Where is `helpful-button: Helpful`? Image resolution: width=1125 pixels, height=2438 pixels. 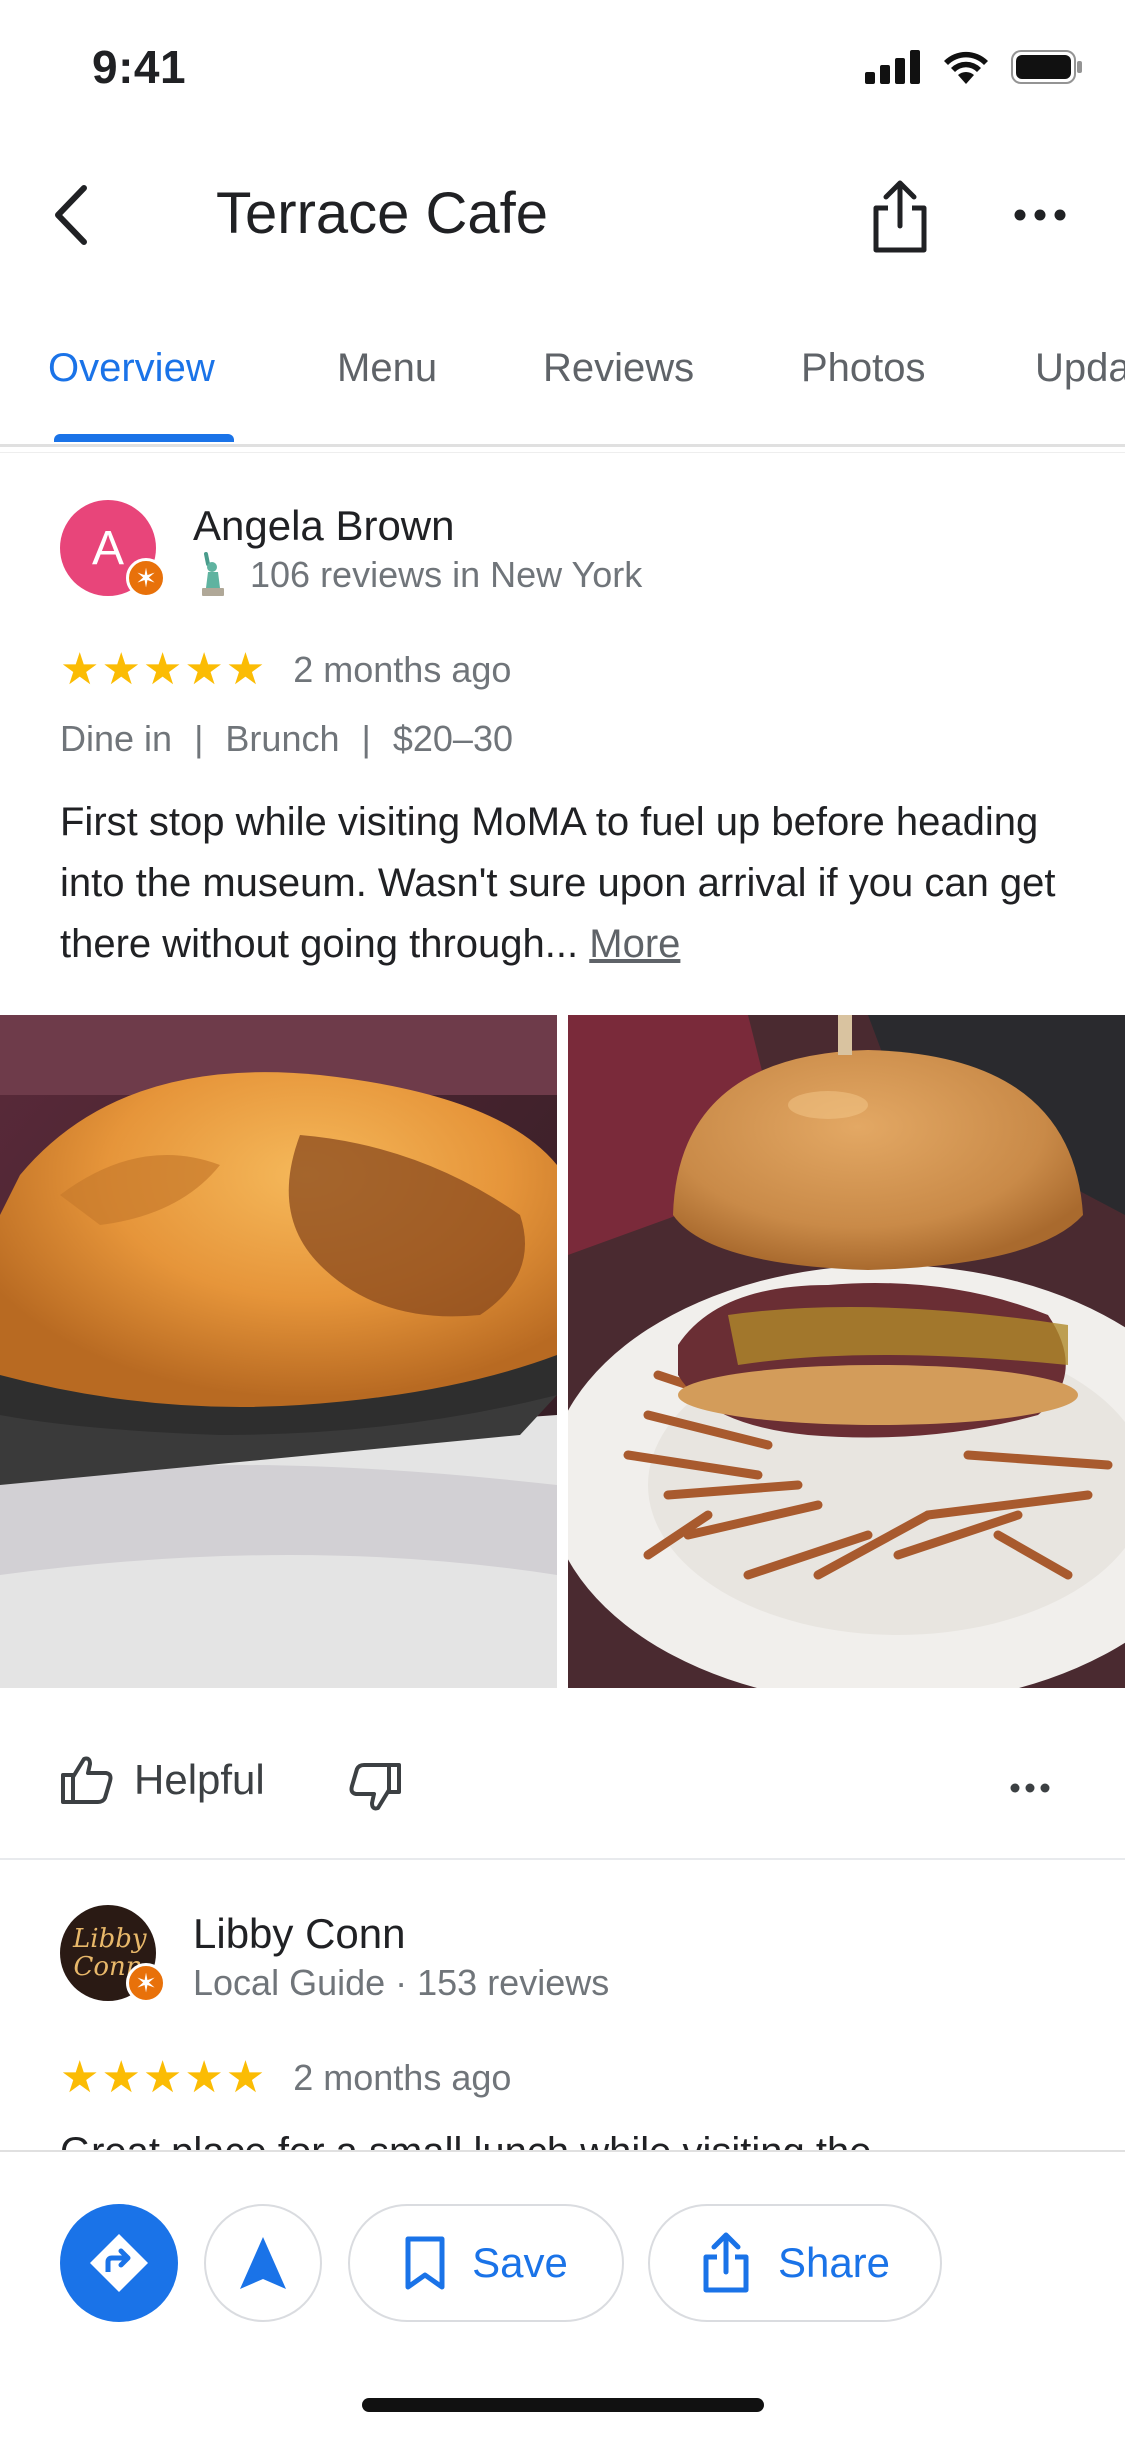 helpful-button: Helpful is located at coordinates (162, 1780).